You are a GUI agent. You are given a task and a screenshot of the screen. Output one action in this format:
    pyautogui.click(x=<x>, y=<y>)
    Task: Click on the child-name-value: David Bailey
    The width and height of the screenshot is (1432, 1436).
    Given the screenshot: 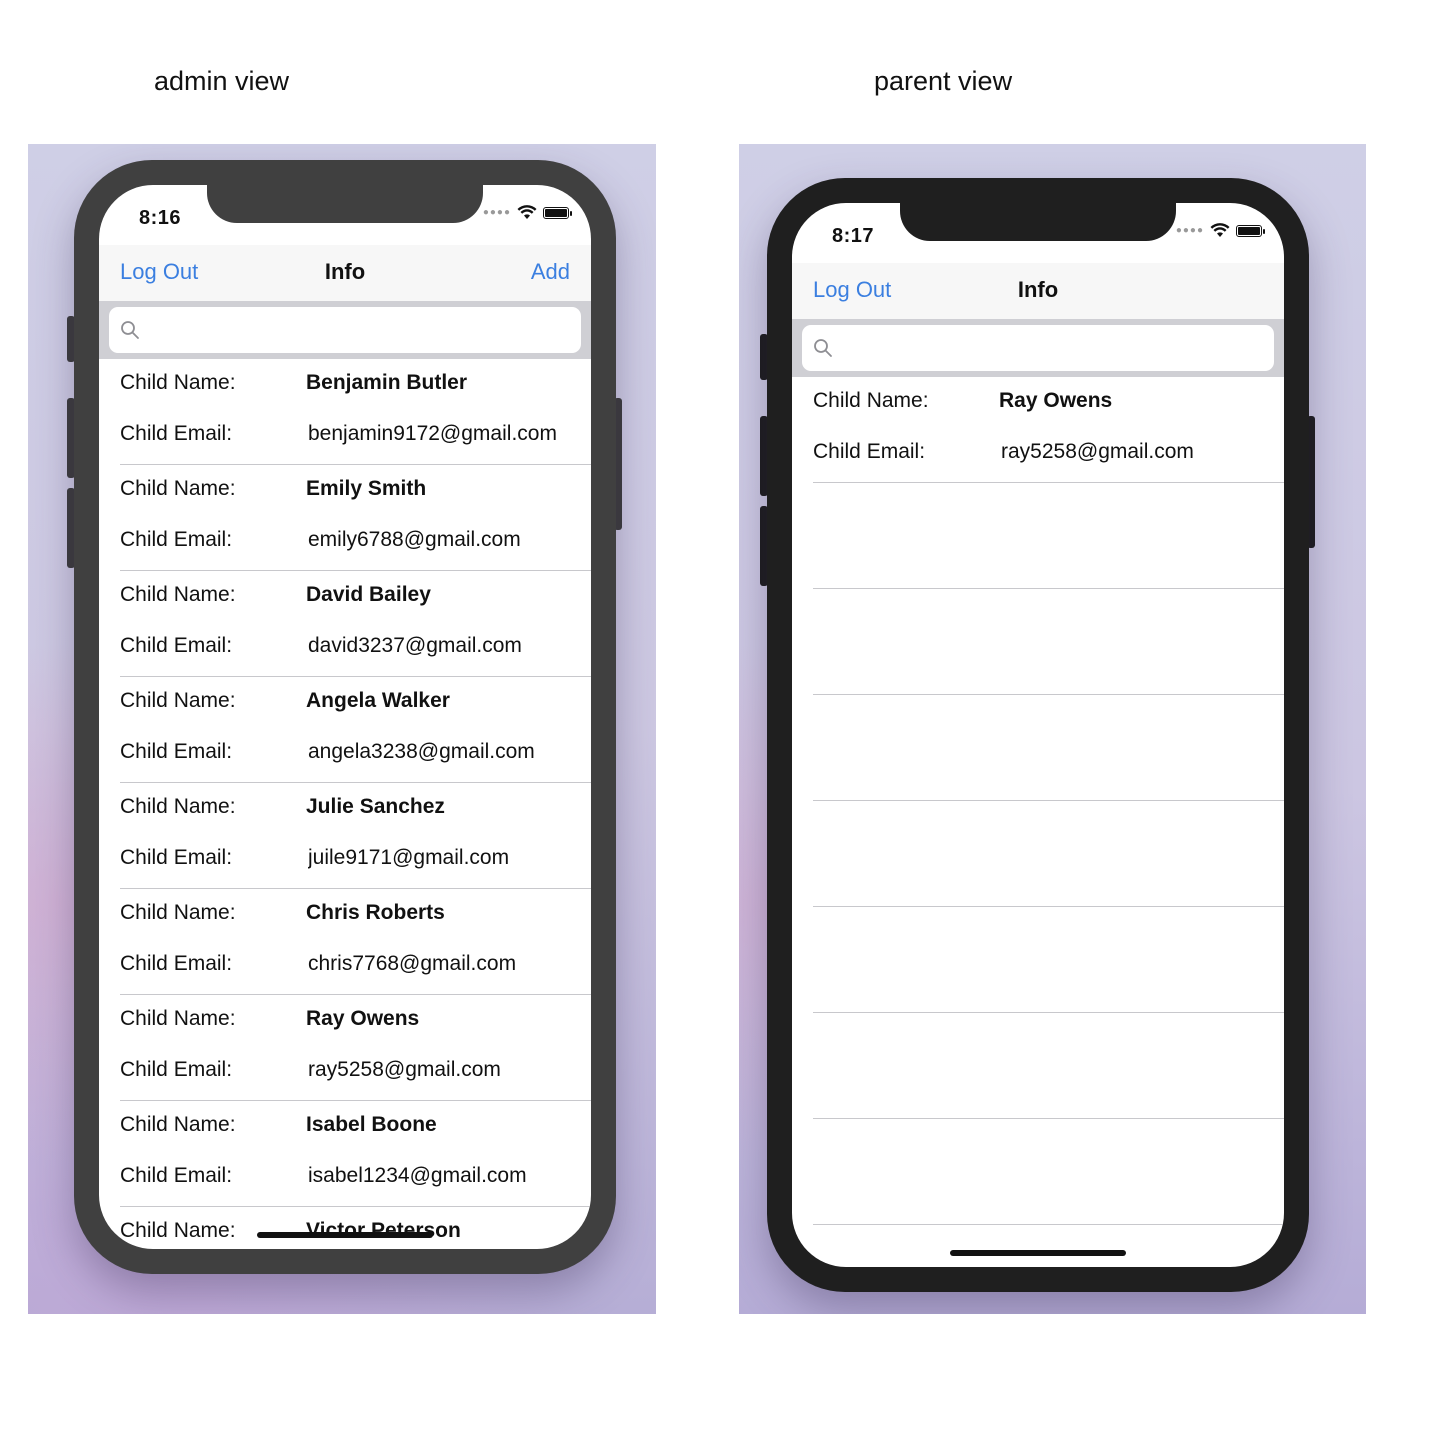 What is the action you would take?
    pyautogui.click(x=368, y=594)
    